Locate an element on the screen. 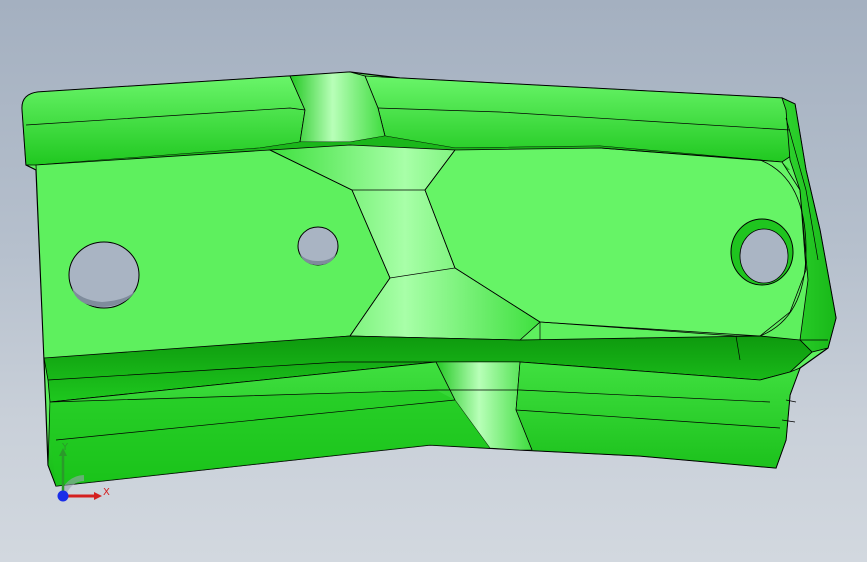 The image size is (867, 562). z-axis-dot is located at coordinates (63, 496).